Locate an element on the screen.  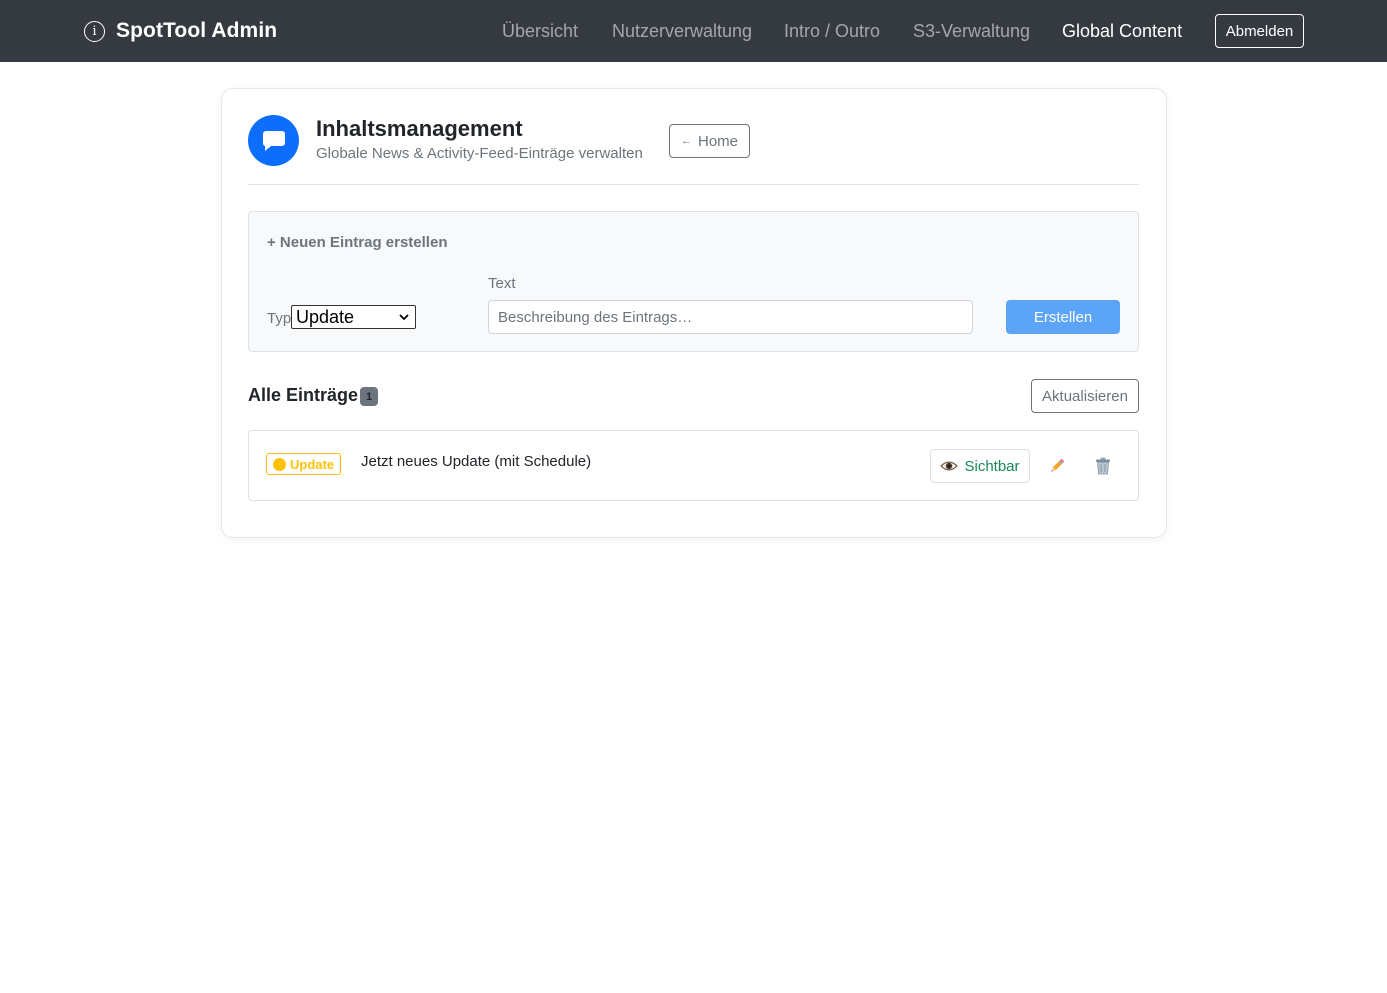
type-select: Update is located at coordinates (353, 317).